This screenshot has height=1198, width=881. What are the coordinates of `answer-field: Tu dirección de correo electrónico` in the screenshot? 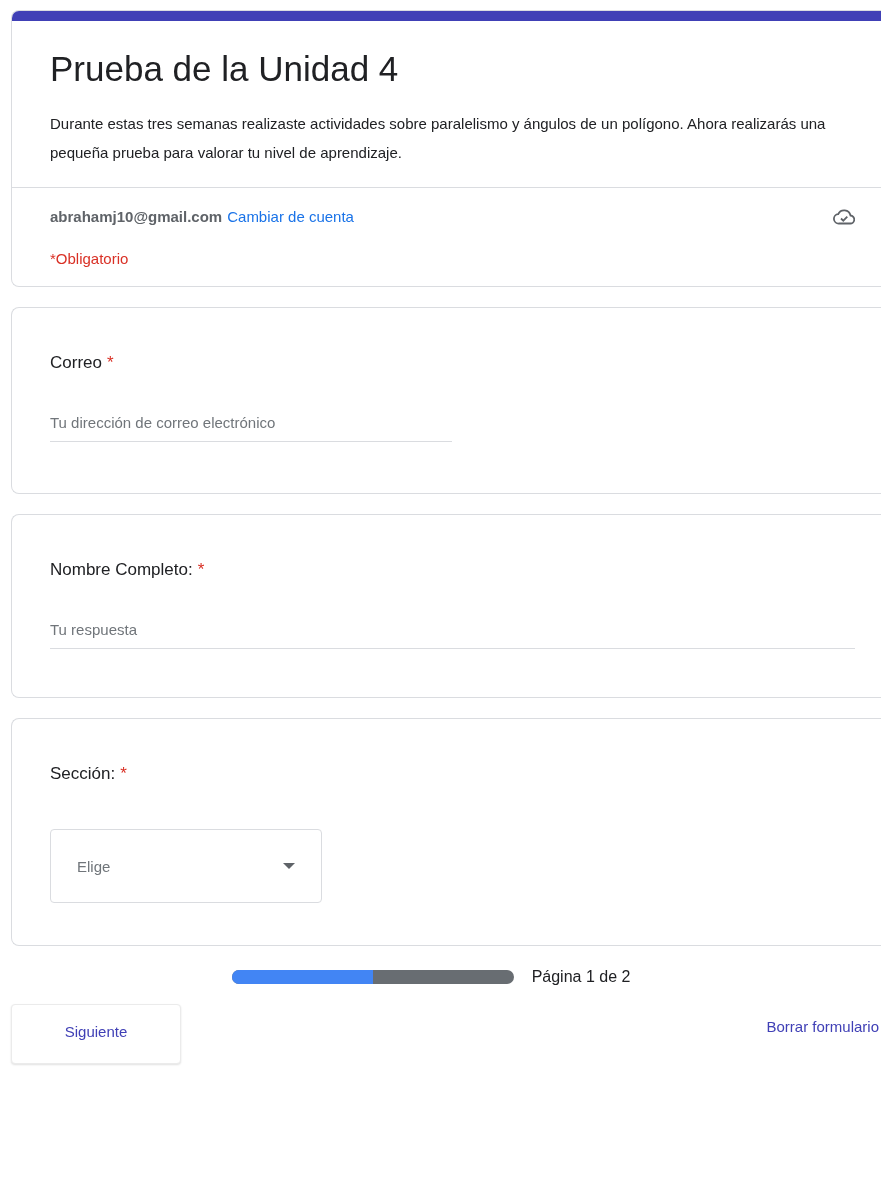 It's located at (251, 428).